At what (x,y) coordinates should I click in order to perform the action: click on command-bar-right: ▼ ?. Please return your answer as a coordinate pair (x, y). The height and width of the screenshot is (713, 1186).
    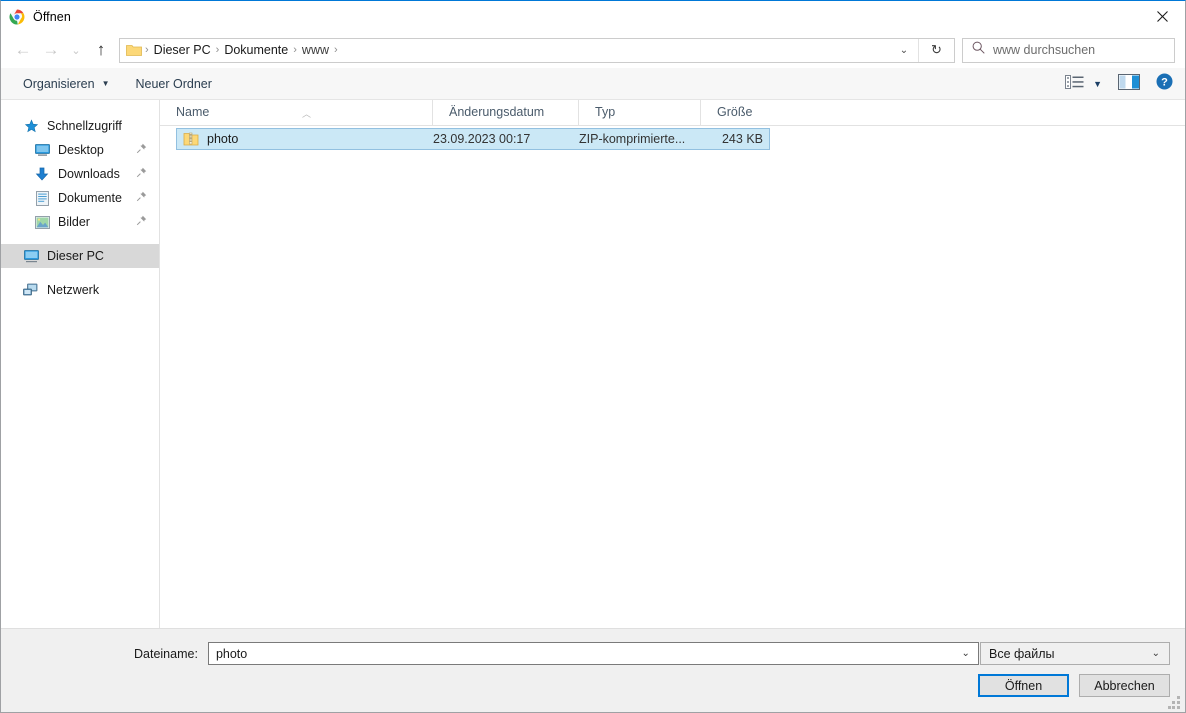
    Looking at the image, I should click on (1111, 84).